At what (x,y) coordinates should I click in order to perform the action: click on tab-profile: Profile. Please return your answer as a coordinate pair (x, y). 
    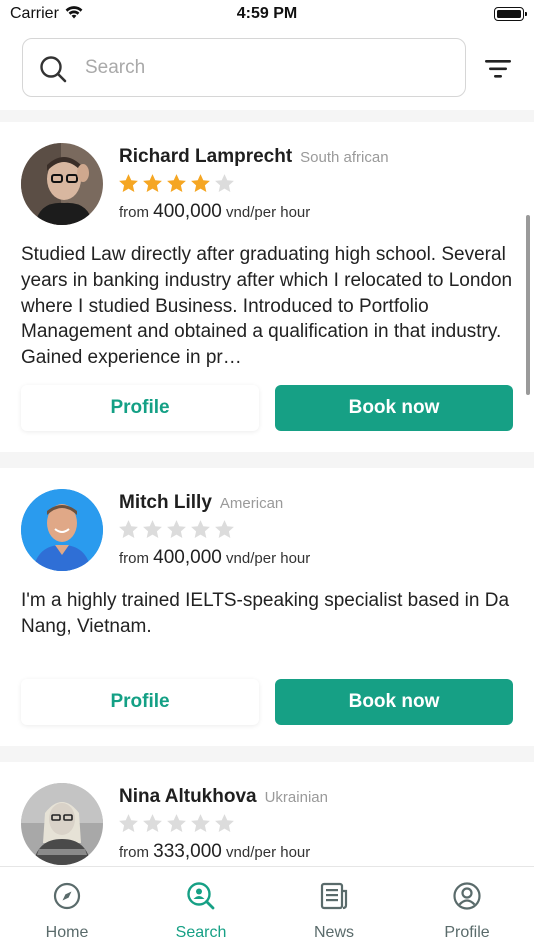
    Looking at the image, I should click on (467, 908).